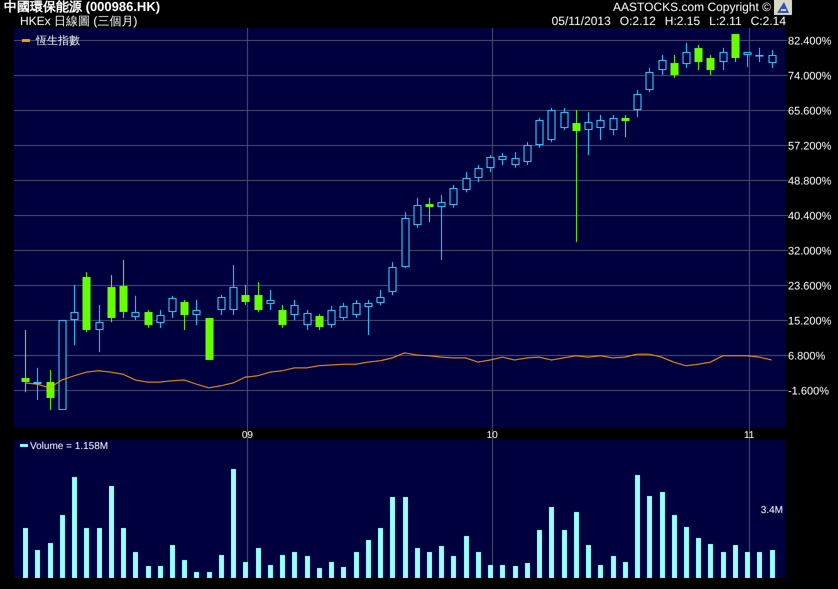  What do you see at coordinates (82, 7) in the screenshot?
I see `stock-title: 中國環保能源 (000986.HK)` at bounding box center [82, 7].